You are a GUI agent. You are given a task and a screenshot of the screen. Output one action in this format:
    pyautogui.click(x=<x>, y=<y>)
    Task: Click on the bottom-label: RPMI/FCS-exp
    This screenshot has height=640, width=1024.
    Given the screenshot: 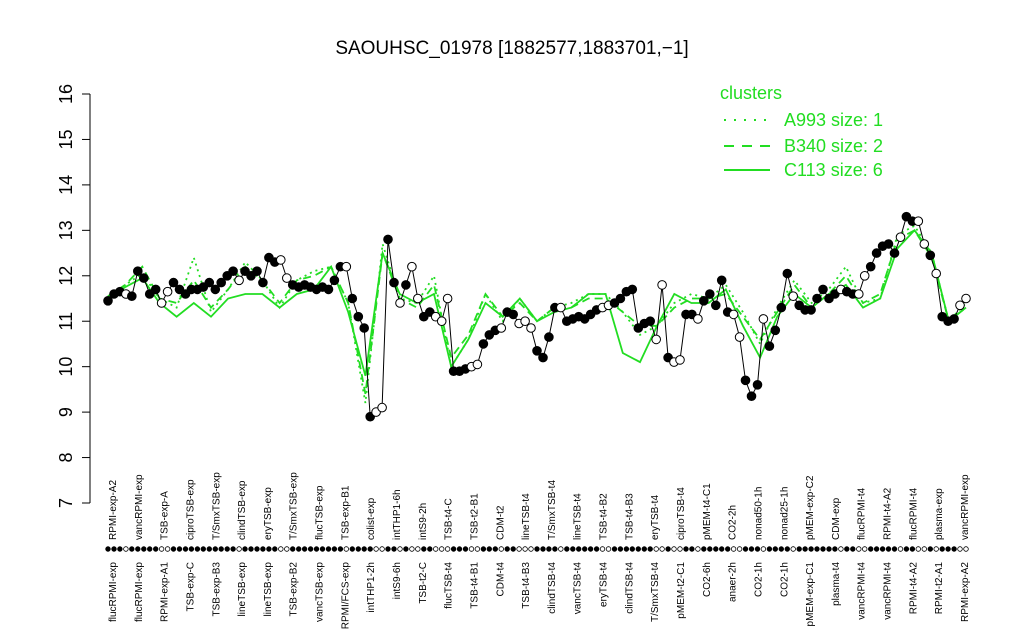 What is the action you would take?
    pyautogui.click(x=345, y=596)
    